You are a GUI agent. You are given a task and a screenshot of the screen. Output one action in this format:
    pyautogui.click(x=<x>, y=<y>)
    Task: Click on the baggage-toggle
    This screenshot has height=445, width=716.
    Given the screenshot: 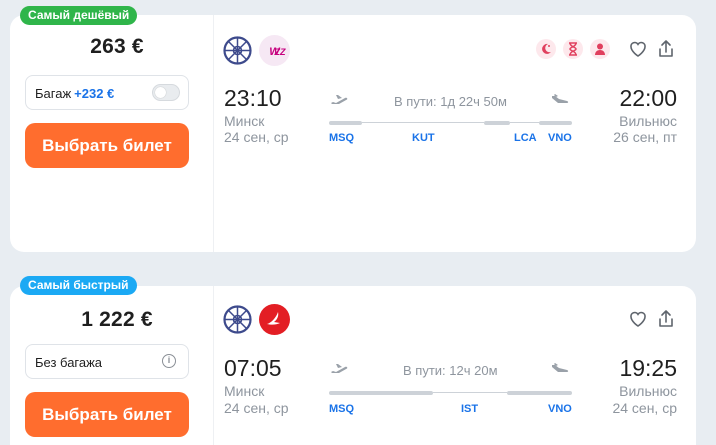 What is the action you would take?
    pyautogui.click(x=166, y=92)
    